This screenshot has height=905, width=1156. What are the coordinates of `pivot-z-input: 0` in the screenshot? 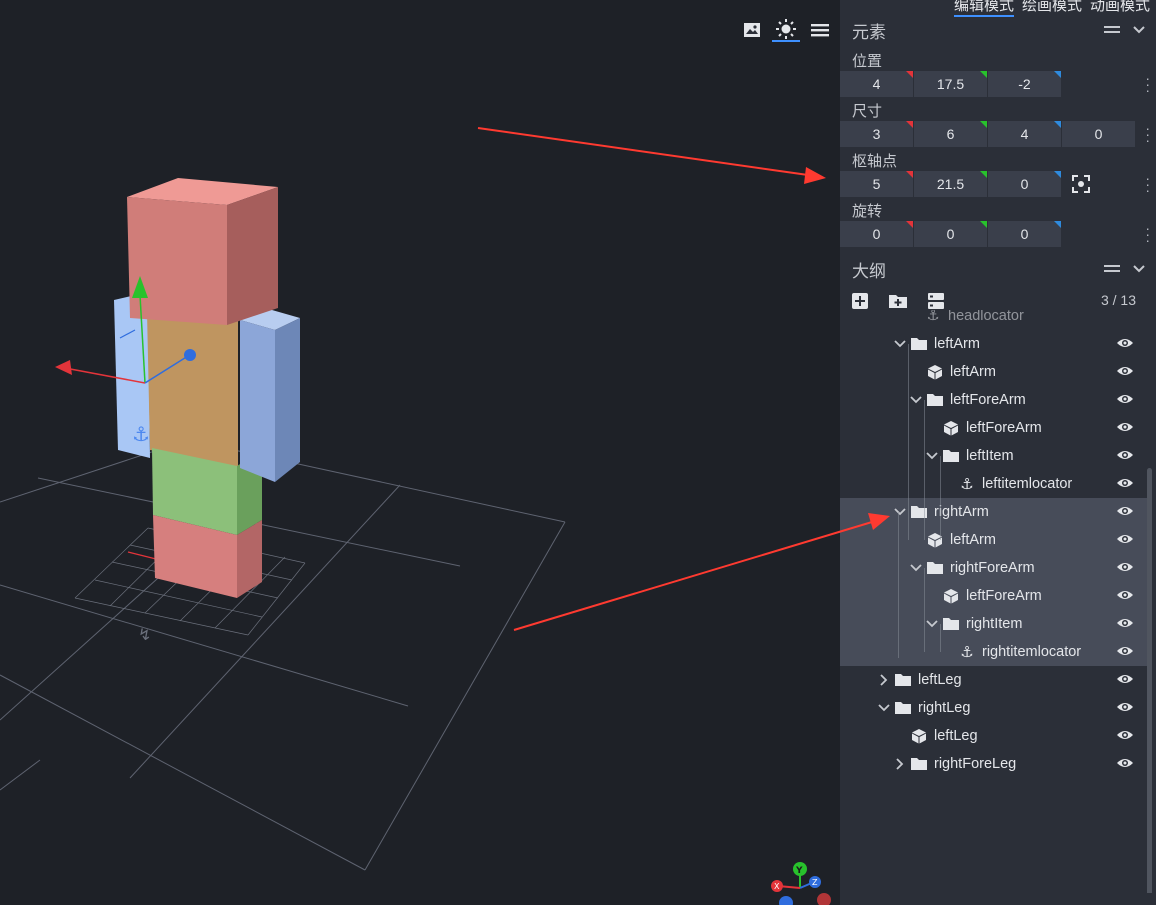 It's located at (1024, 184).